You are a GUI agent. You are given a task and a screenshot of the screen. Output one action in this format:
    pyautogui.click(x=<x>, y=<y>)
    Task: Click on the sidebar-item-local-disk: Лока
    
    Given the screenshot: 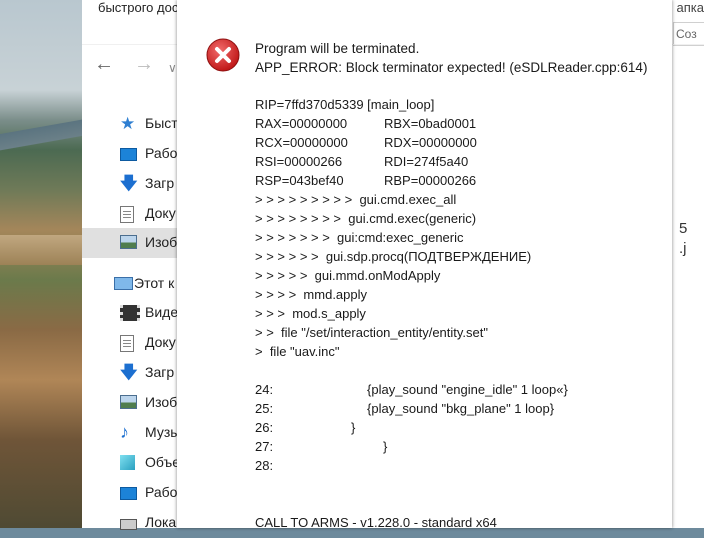 What is the action you would take?
    pyautogui.click(x=129, y=523)
    